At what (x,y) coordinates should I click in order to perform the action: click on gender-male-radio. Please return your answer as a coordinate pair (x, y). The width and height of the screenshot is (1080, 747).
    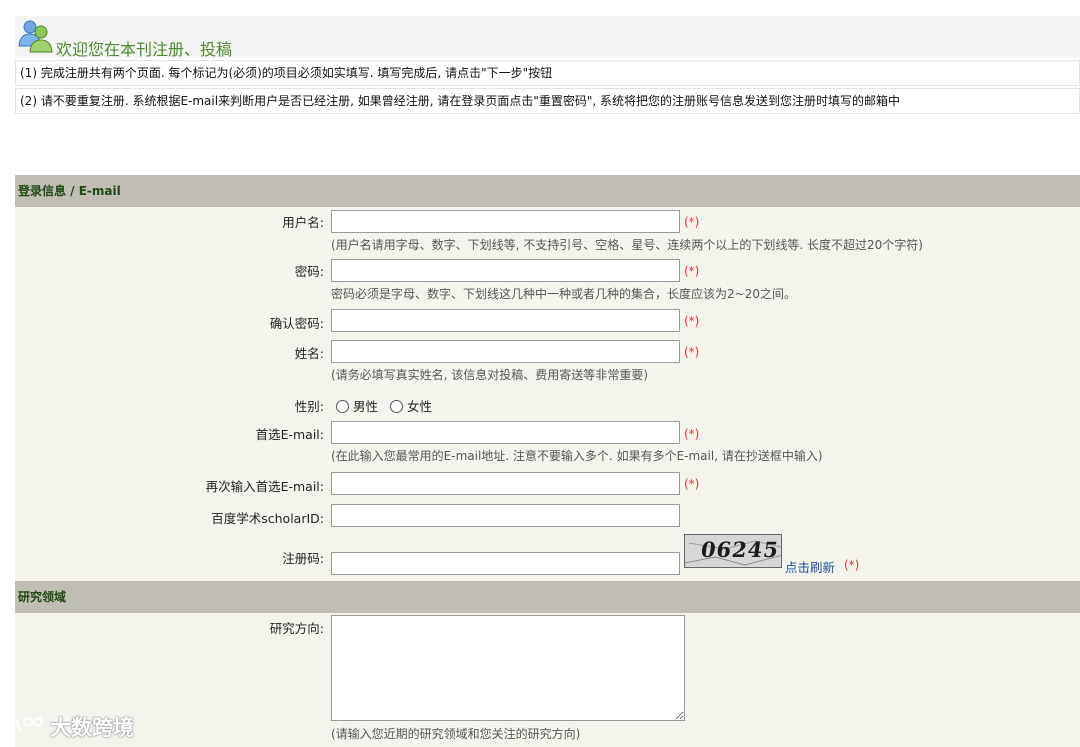
    Looking at the image, I should click on (342, 406).